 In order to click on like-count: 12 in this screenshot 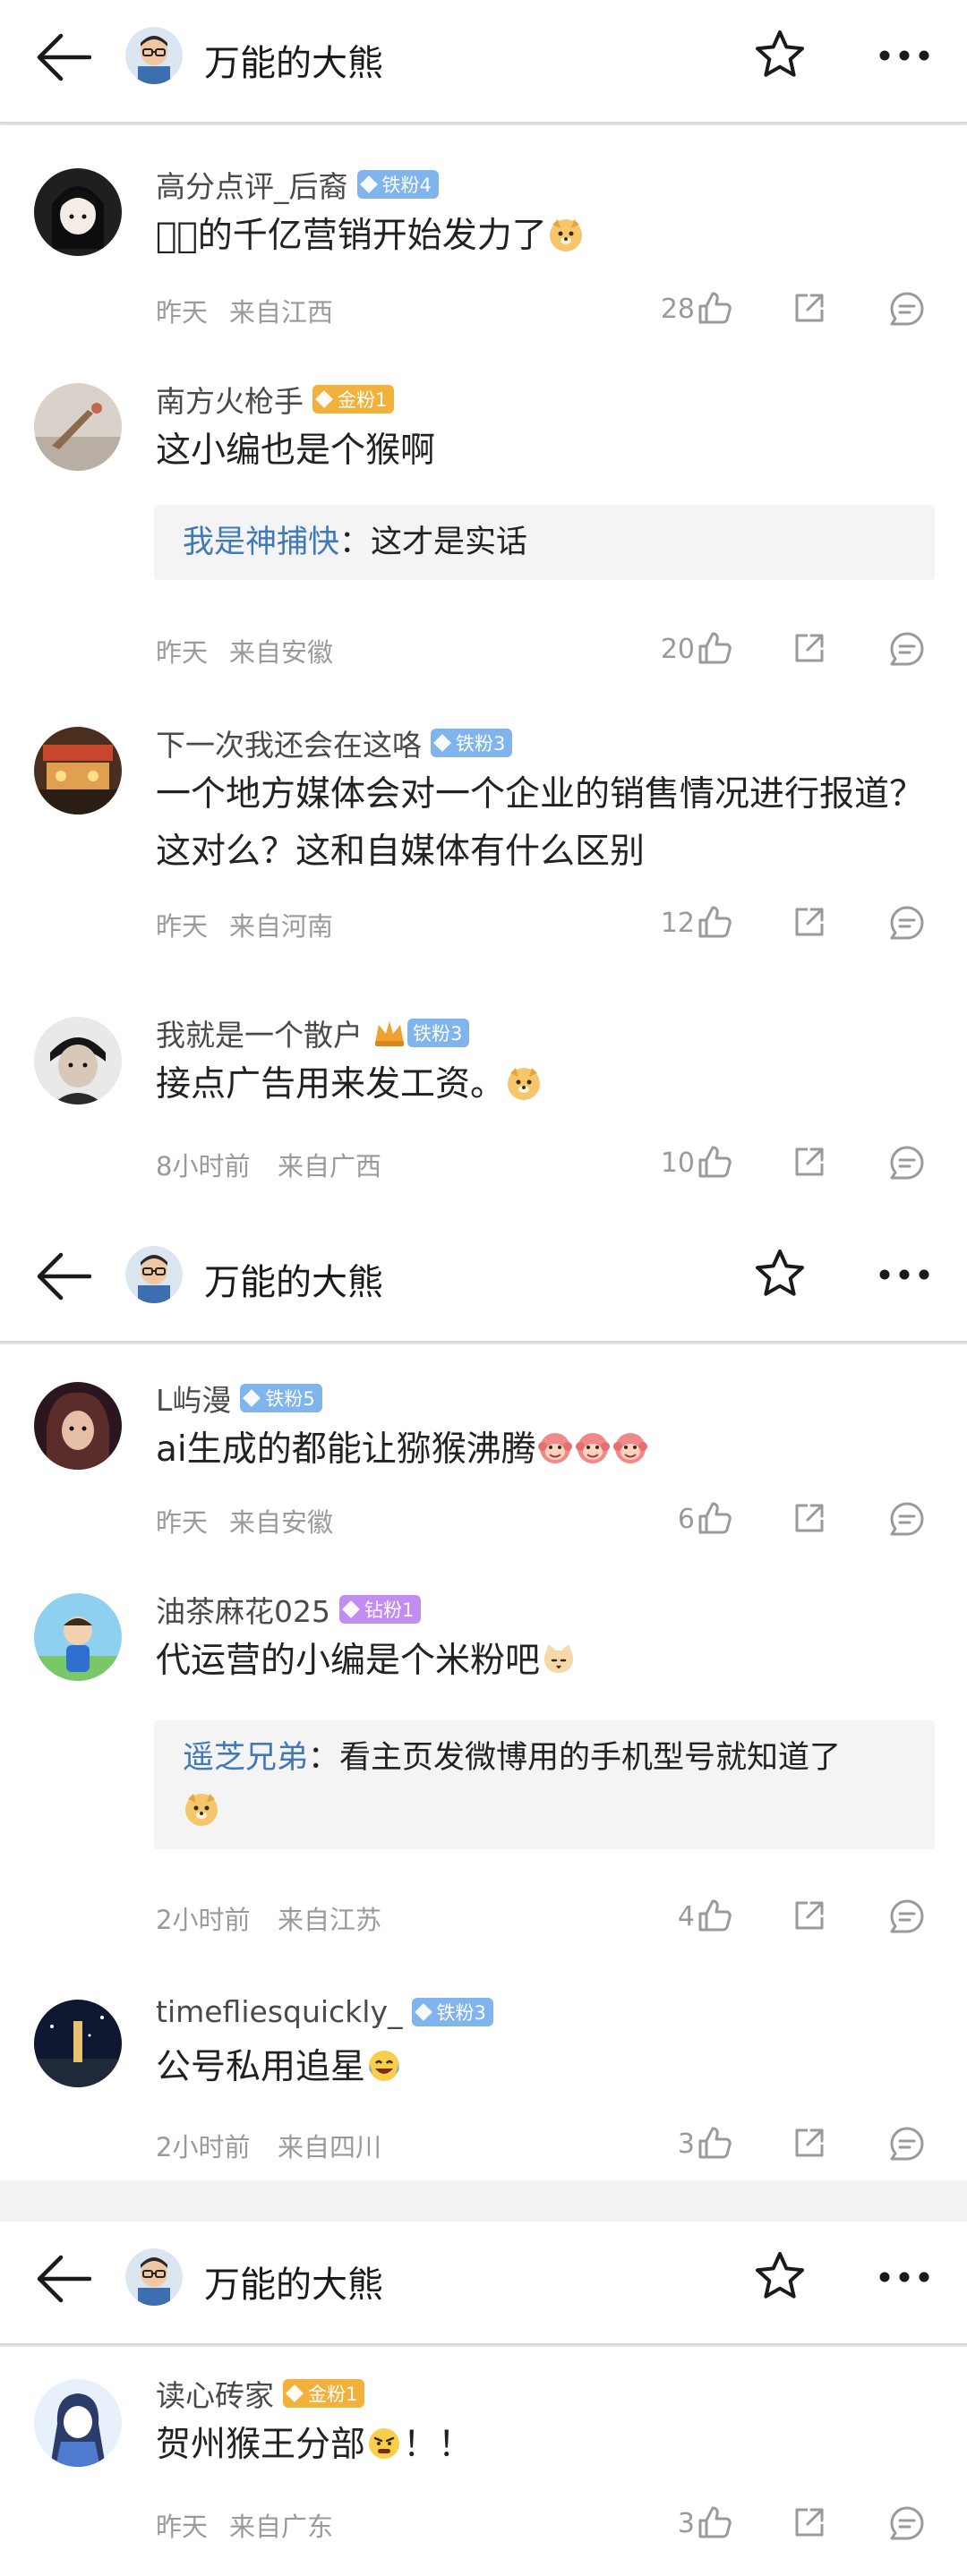, I will do `click(677, 923)`.